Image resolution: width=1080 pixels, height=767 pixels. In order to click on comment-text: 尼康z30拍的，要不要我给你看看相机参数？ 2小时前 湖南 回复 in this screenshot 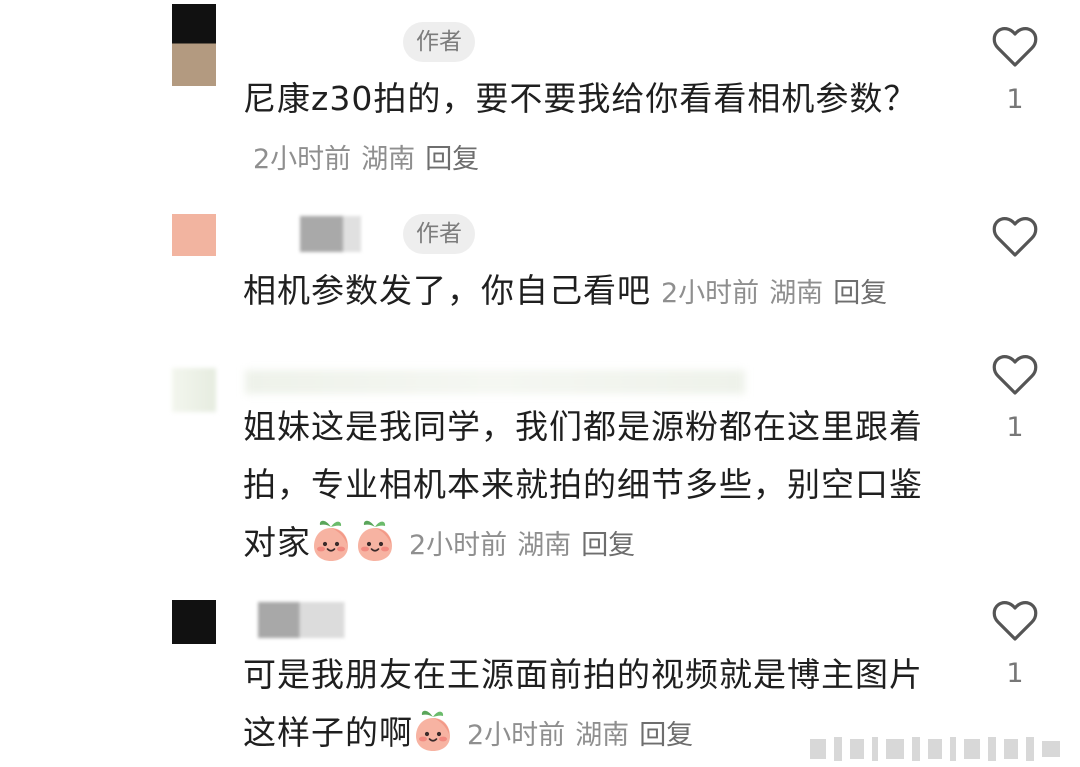, I will do `click(593, 129)`.